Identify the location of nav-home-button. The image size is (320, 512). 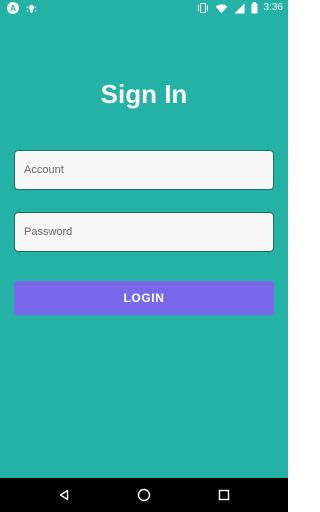
(144, 495).